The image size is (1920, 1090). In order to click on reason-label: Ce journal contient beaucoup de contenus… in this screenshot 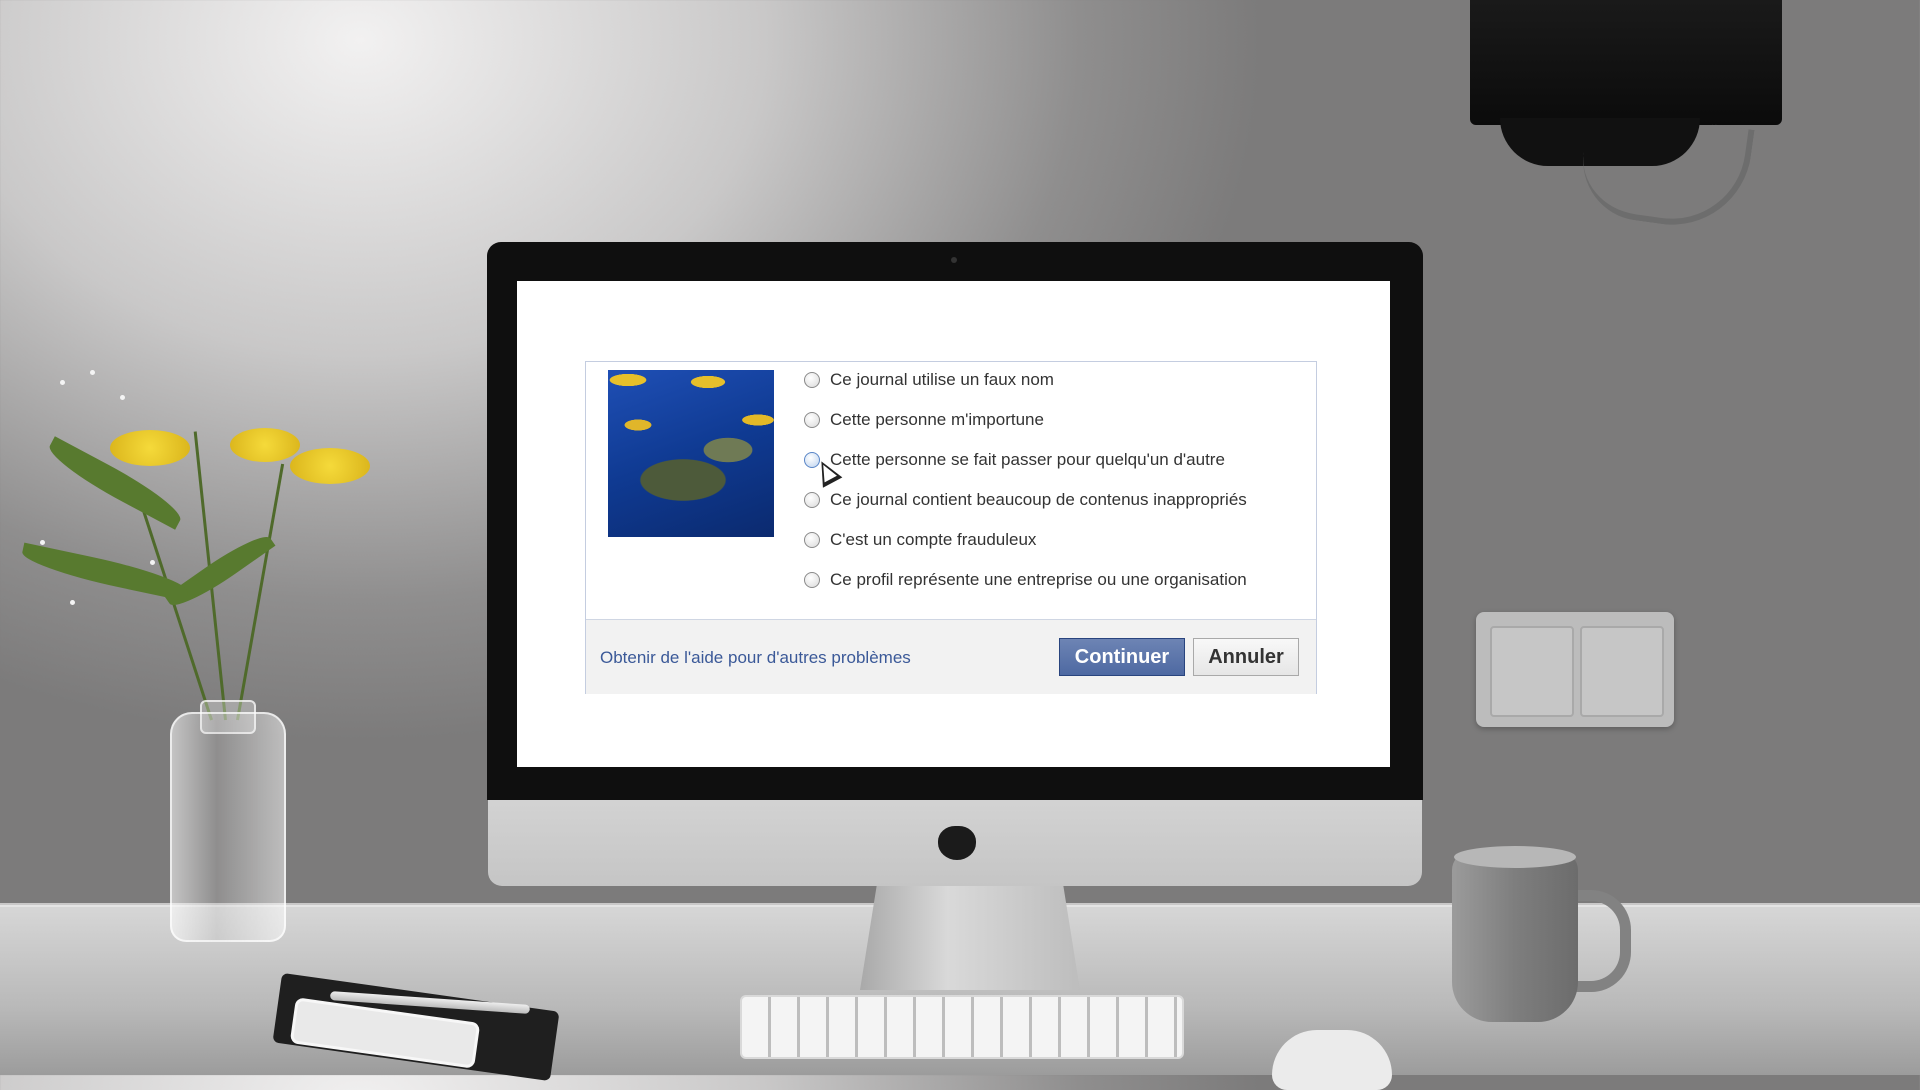, I will do `click(1038, 499)`.